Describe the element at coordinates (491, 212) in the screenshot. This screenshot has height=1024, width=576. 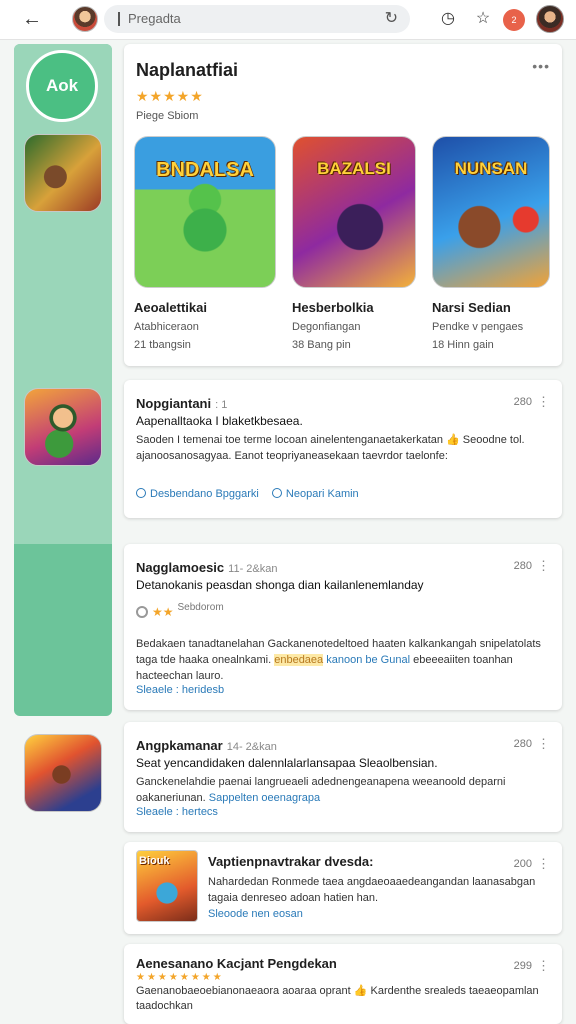
I see `app-tile-image: NUNSAN` at that location.